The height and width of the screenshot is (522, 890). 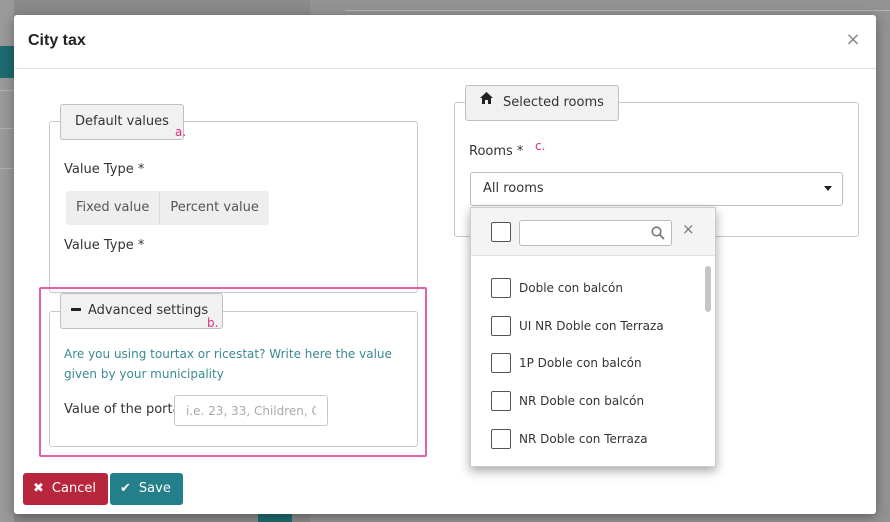 I want to click on check-icon: ✔, so click(x=125, y=488).